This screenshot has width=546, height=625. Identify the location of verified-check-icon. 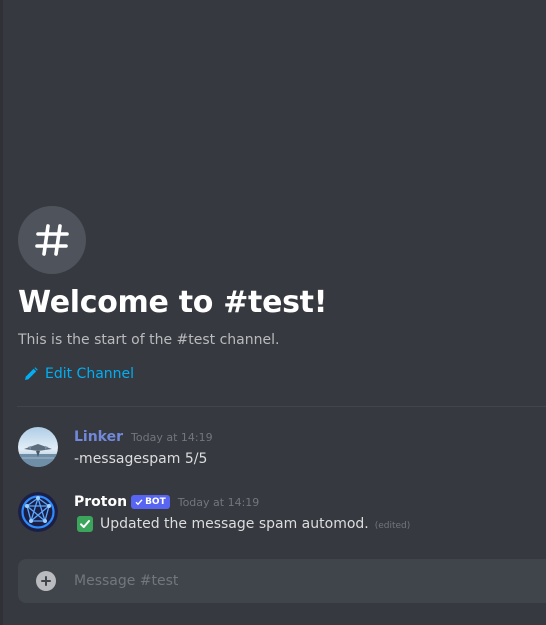
(139, 502).